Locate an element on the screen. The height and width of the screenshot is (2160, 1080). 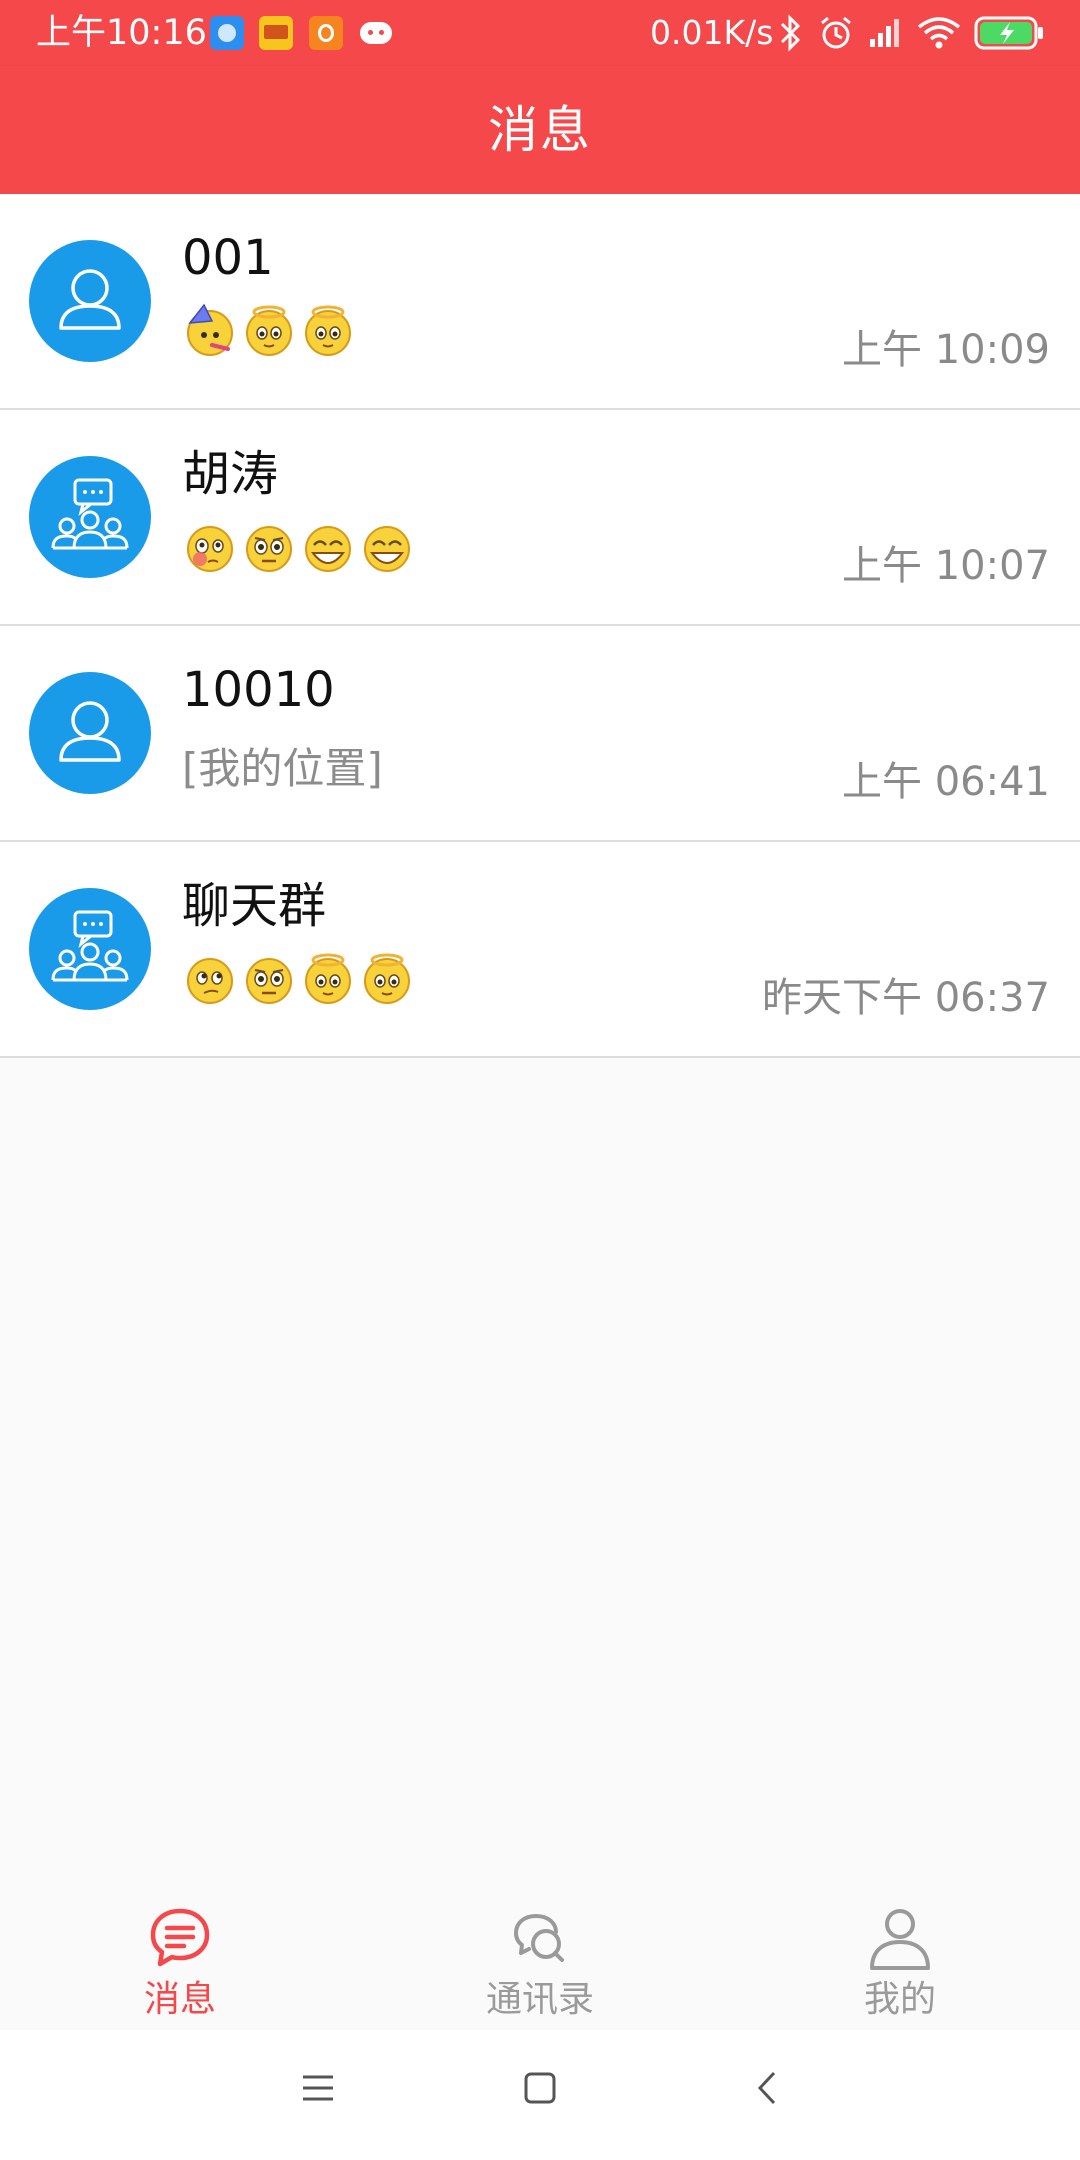
tab-messages: 消息 is located at coordinates (180, 1955).